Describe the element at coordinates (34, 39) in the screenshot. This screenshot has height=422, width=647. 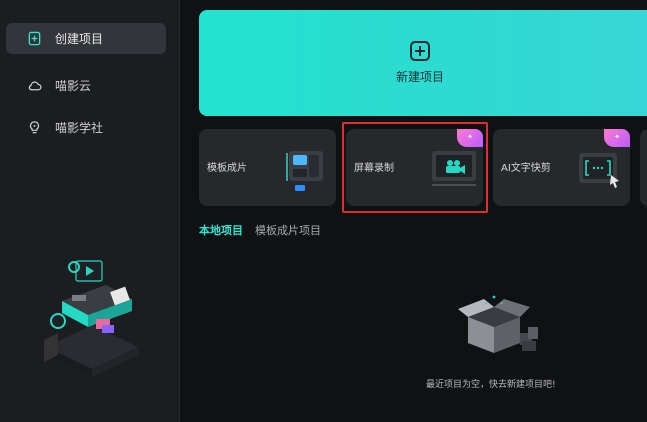
I see `add-file-icon` at that location.